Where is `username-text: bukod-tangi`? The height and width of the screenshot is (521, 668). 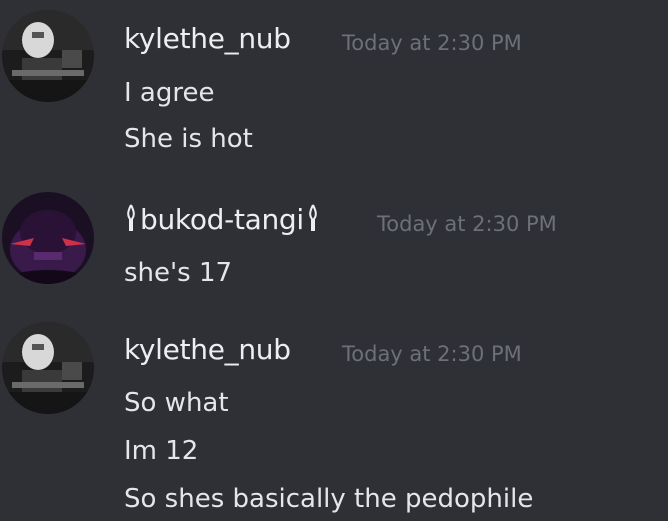
username-text: bukod-tangi is located at coordinates (222, 219).